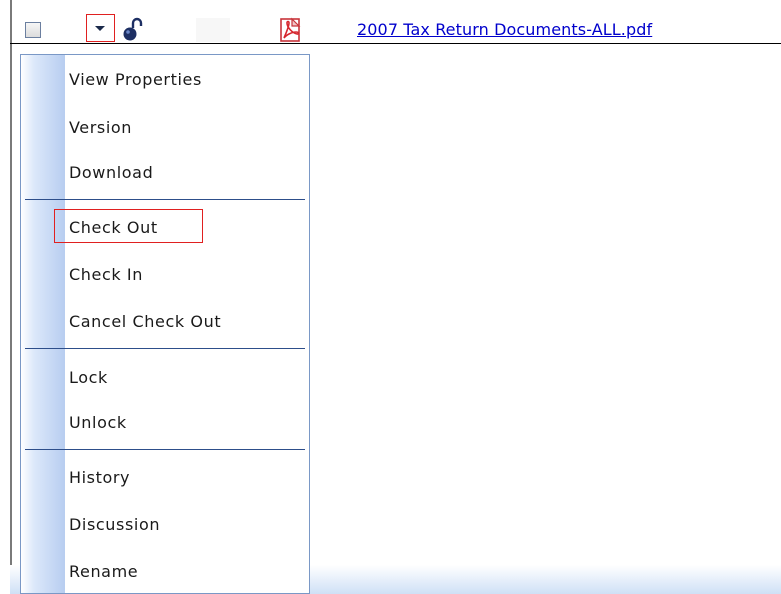 This screenshot has height=594, width=781. What do you see at coordinates (111, 172) in the screenshot?
I see `menu-item-download: Download` at bounding box center [111, 172].